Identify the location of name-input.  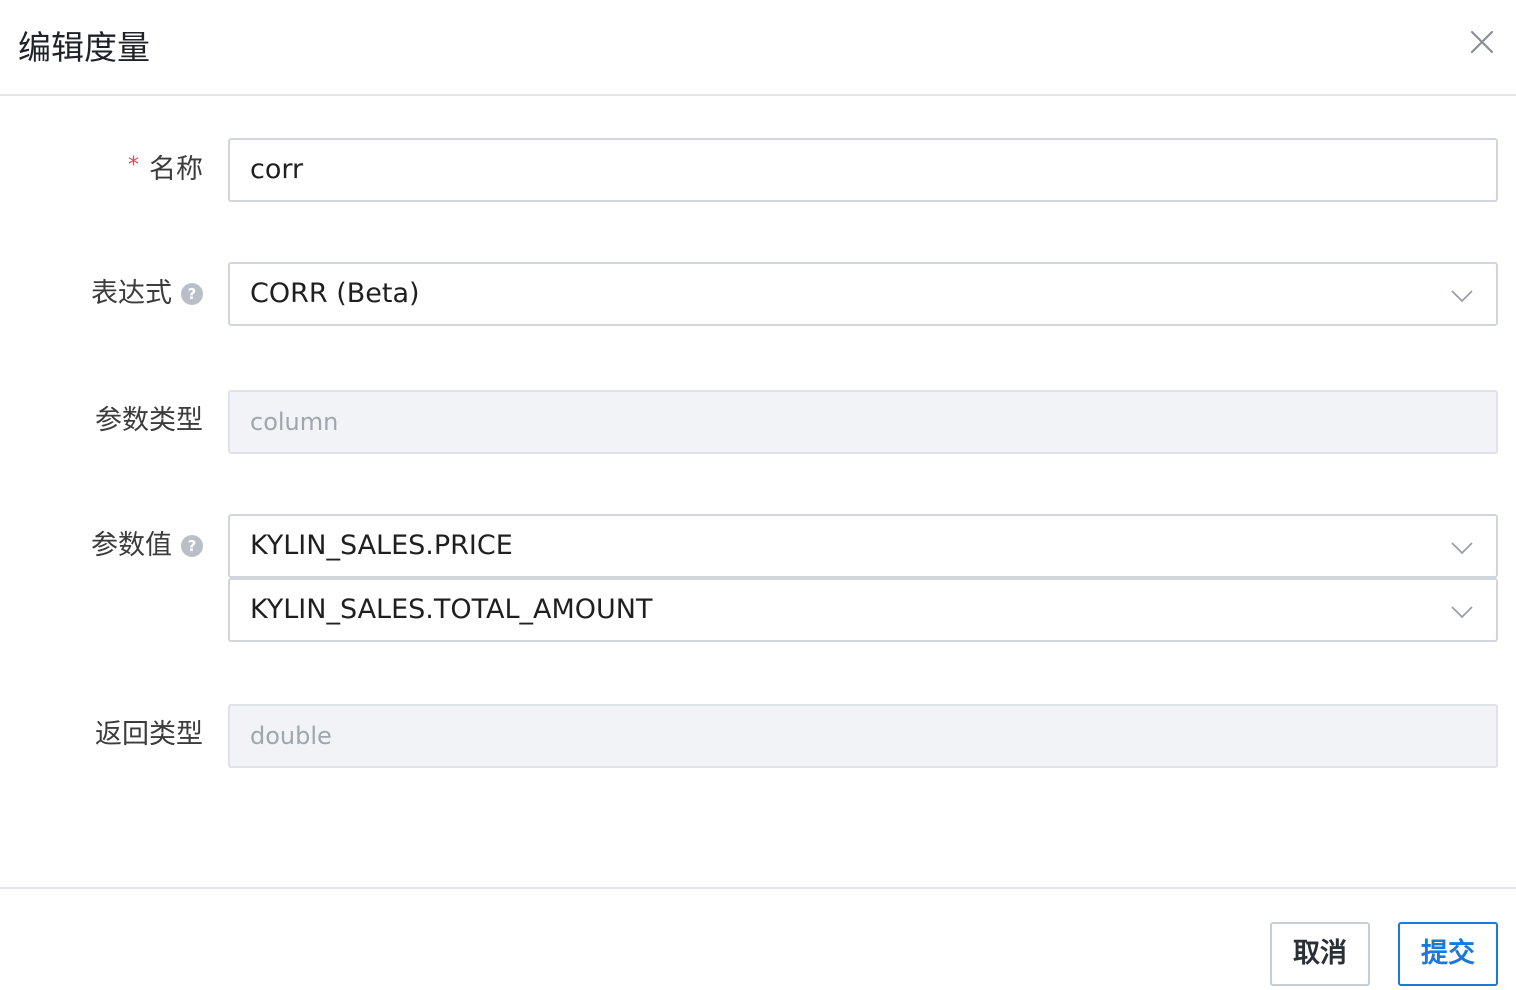
(840, 170).